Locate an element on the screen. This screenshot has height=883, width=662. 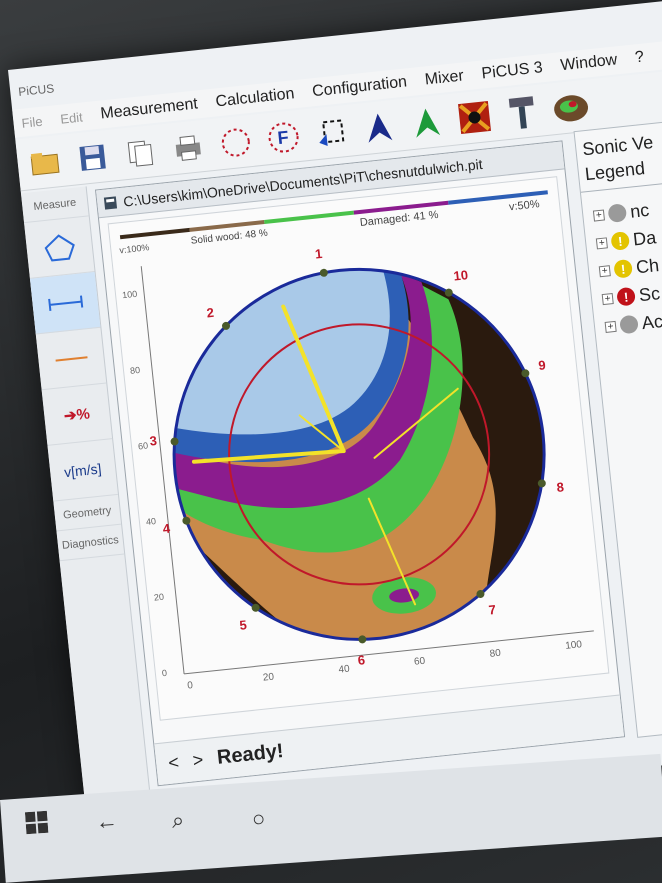
sensor-number: 10 is located at coordinates (461, 275).